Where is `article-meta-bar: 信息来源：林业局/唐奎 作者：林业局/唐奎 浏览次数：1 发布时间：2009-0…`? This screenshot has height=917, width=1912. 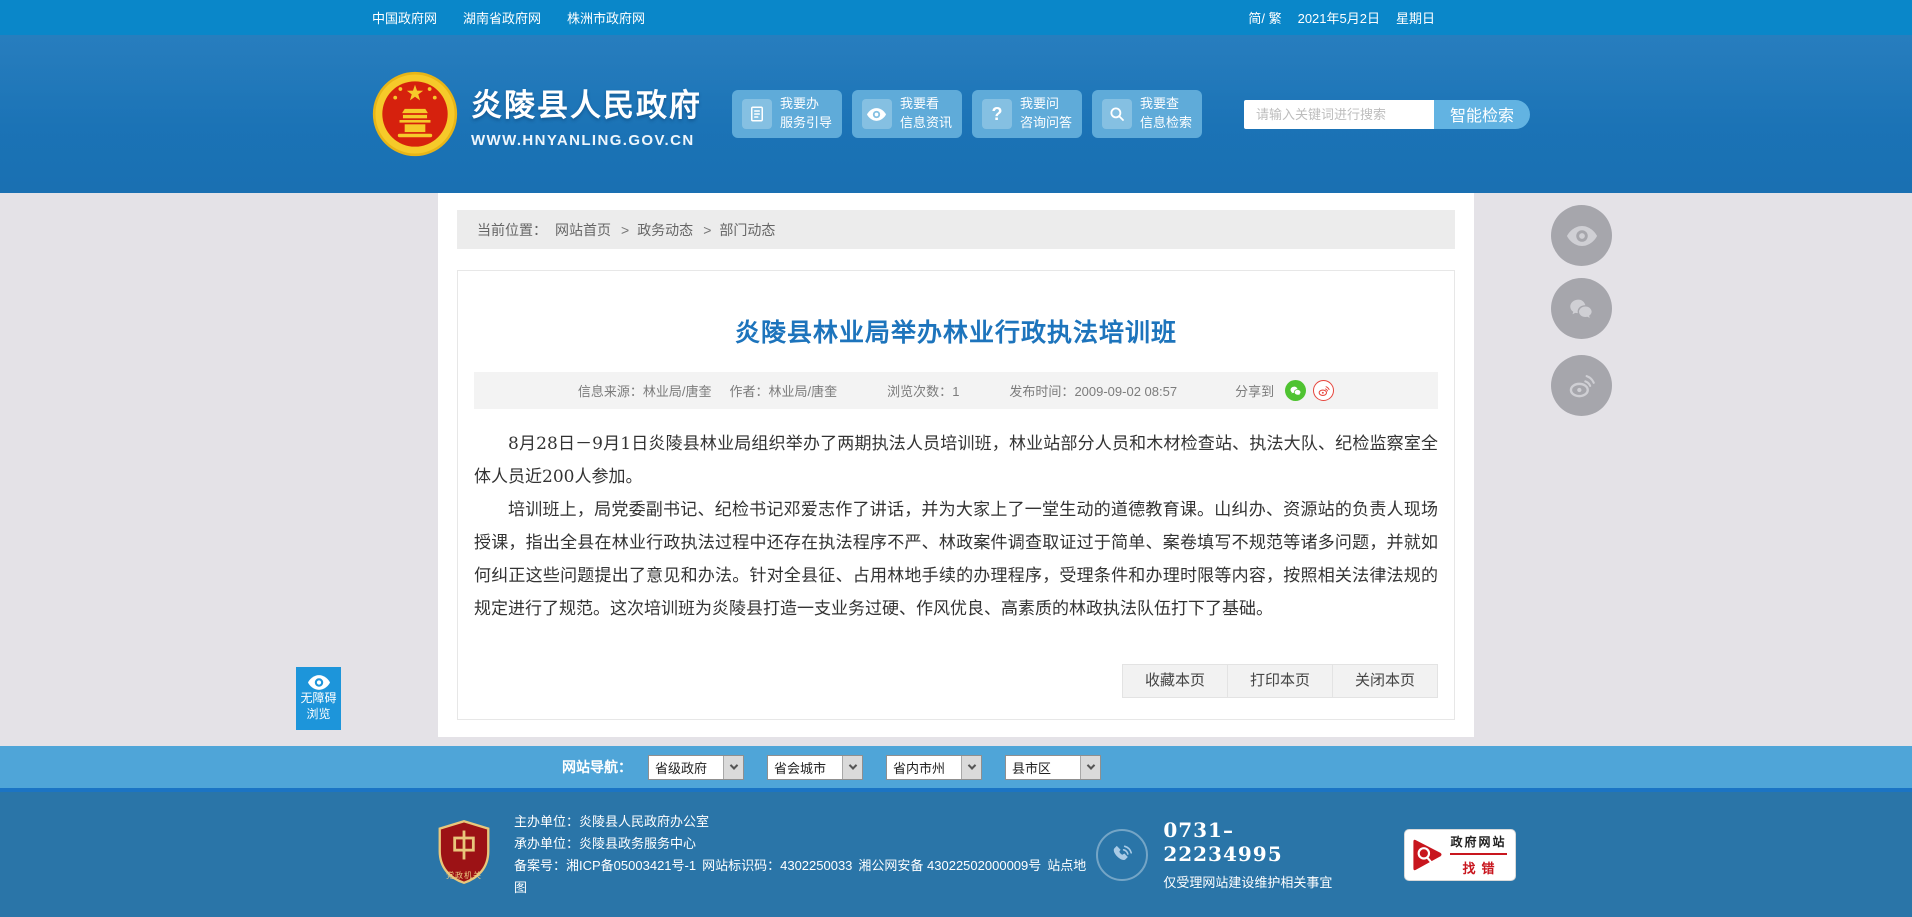
article-meta-bar: 信息来源：林业局/唐奎 作者：林业局/唐奎 浏览次数：1 发布时间：2009-0… is located at coordinates (956, 390).